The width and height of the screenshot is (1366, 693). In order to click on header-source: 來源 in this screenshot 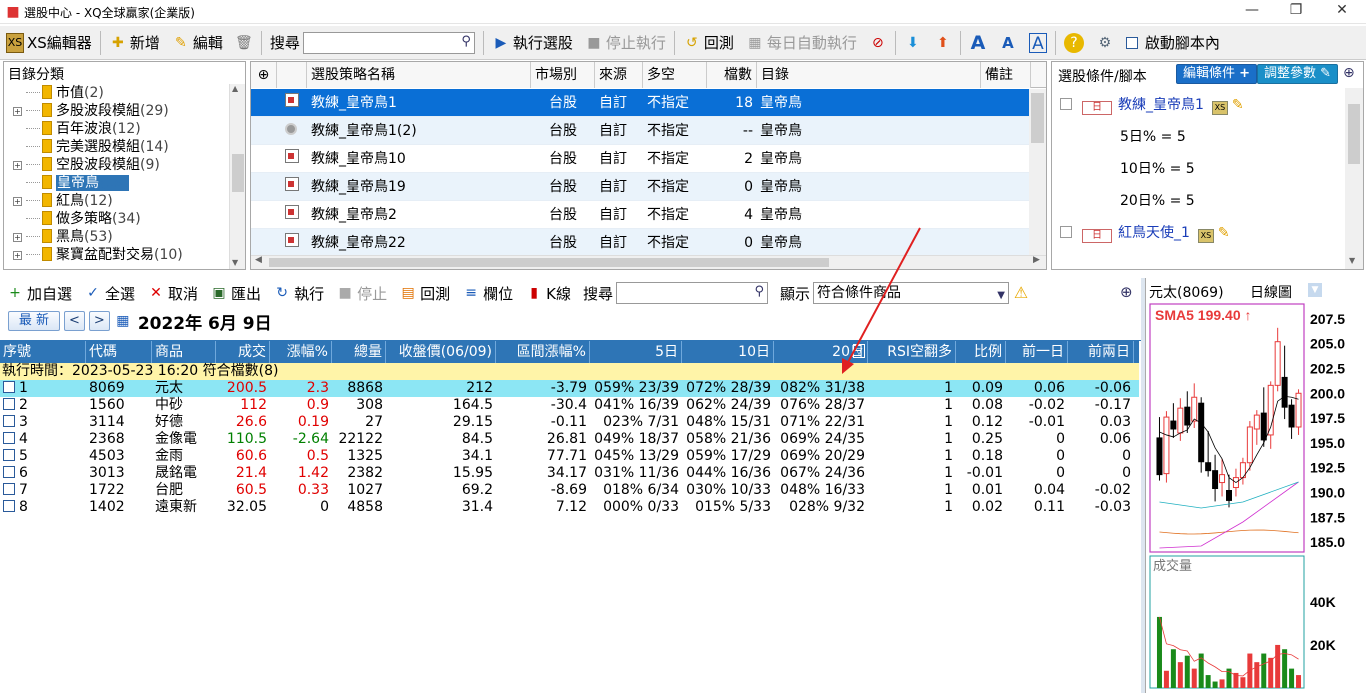, I will do `click(619, 75)`.